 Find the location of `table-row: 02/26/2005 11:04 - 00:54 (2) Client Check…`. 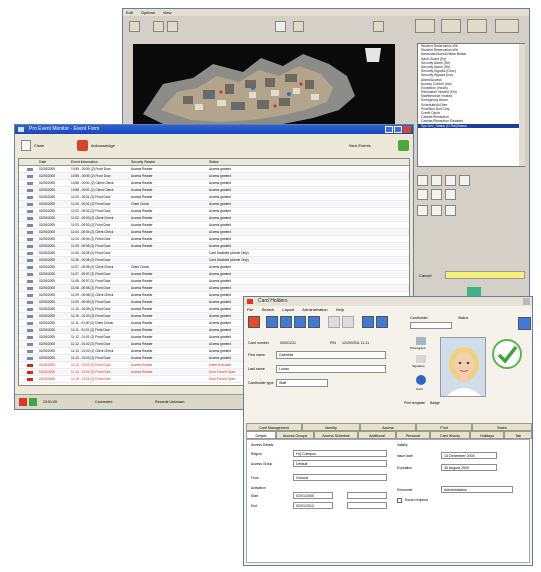

table-row: 02/26/2005 11:04 - 00:54 (2) Client Check… is located at coordinates (214, 232).